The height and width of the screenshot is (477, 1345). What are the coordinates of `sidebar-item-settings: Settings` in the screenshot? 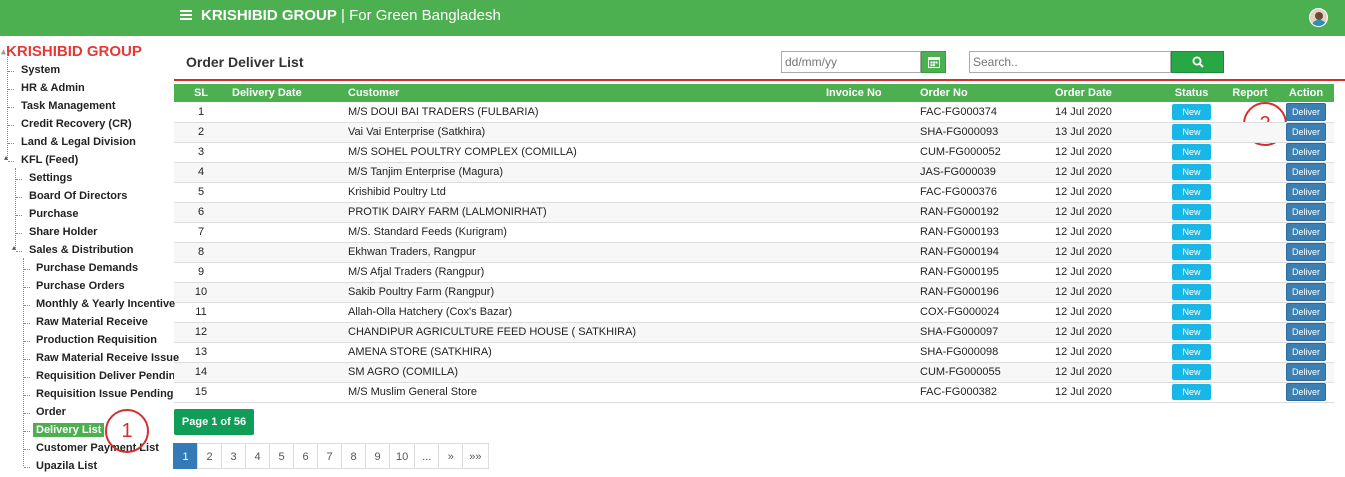 It's located at (50, 178).